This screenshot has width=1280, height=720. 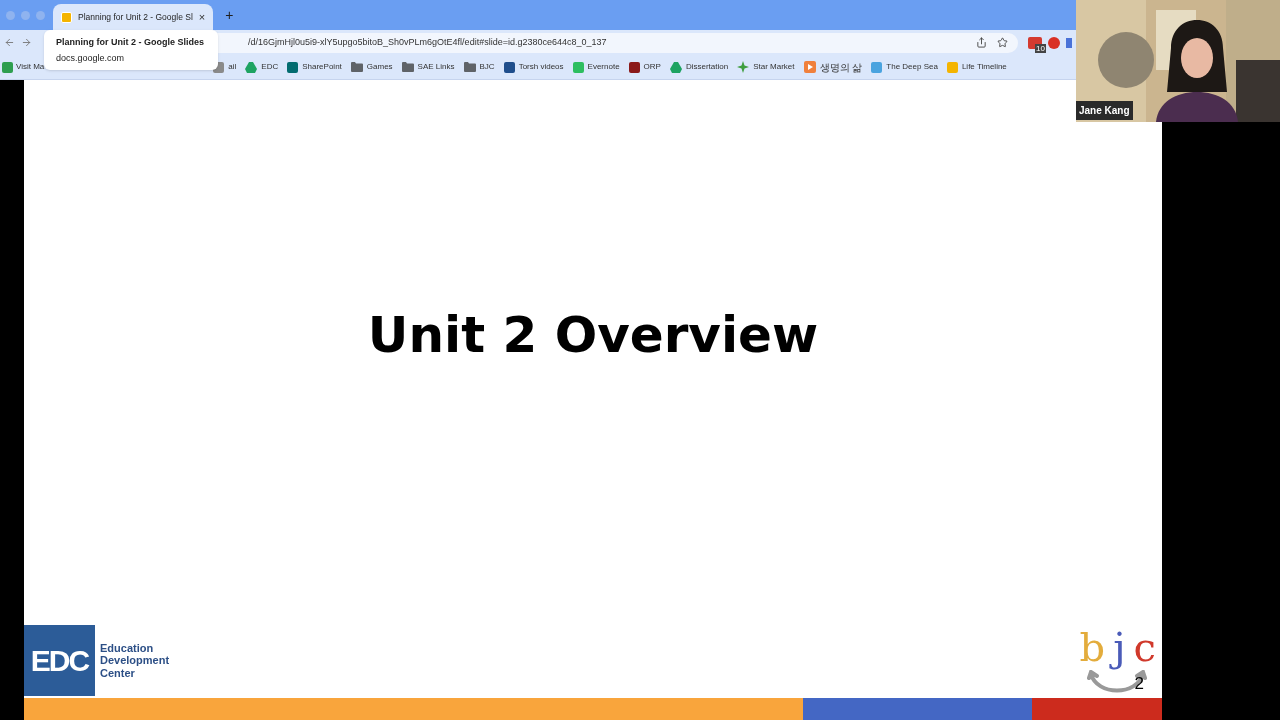 What do you see at coordinates (1104, 110) in the screenshot?
I see `participant-name: Jane Kang` at bounding box center [1104, 110].